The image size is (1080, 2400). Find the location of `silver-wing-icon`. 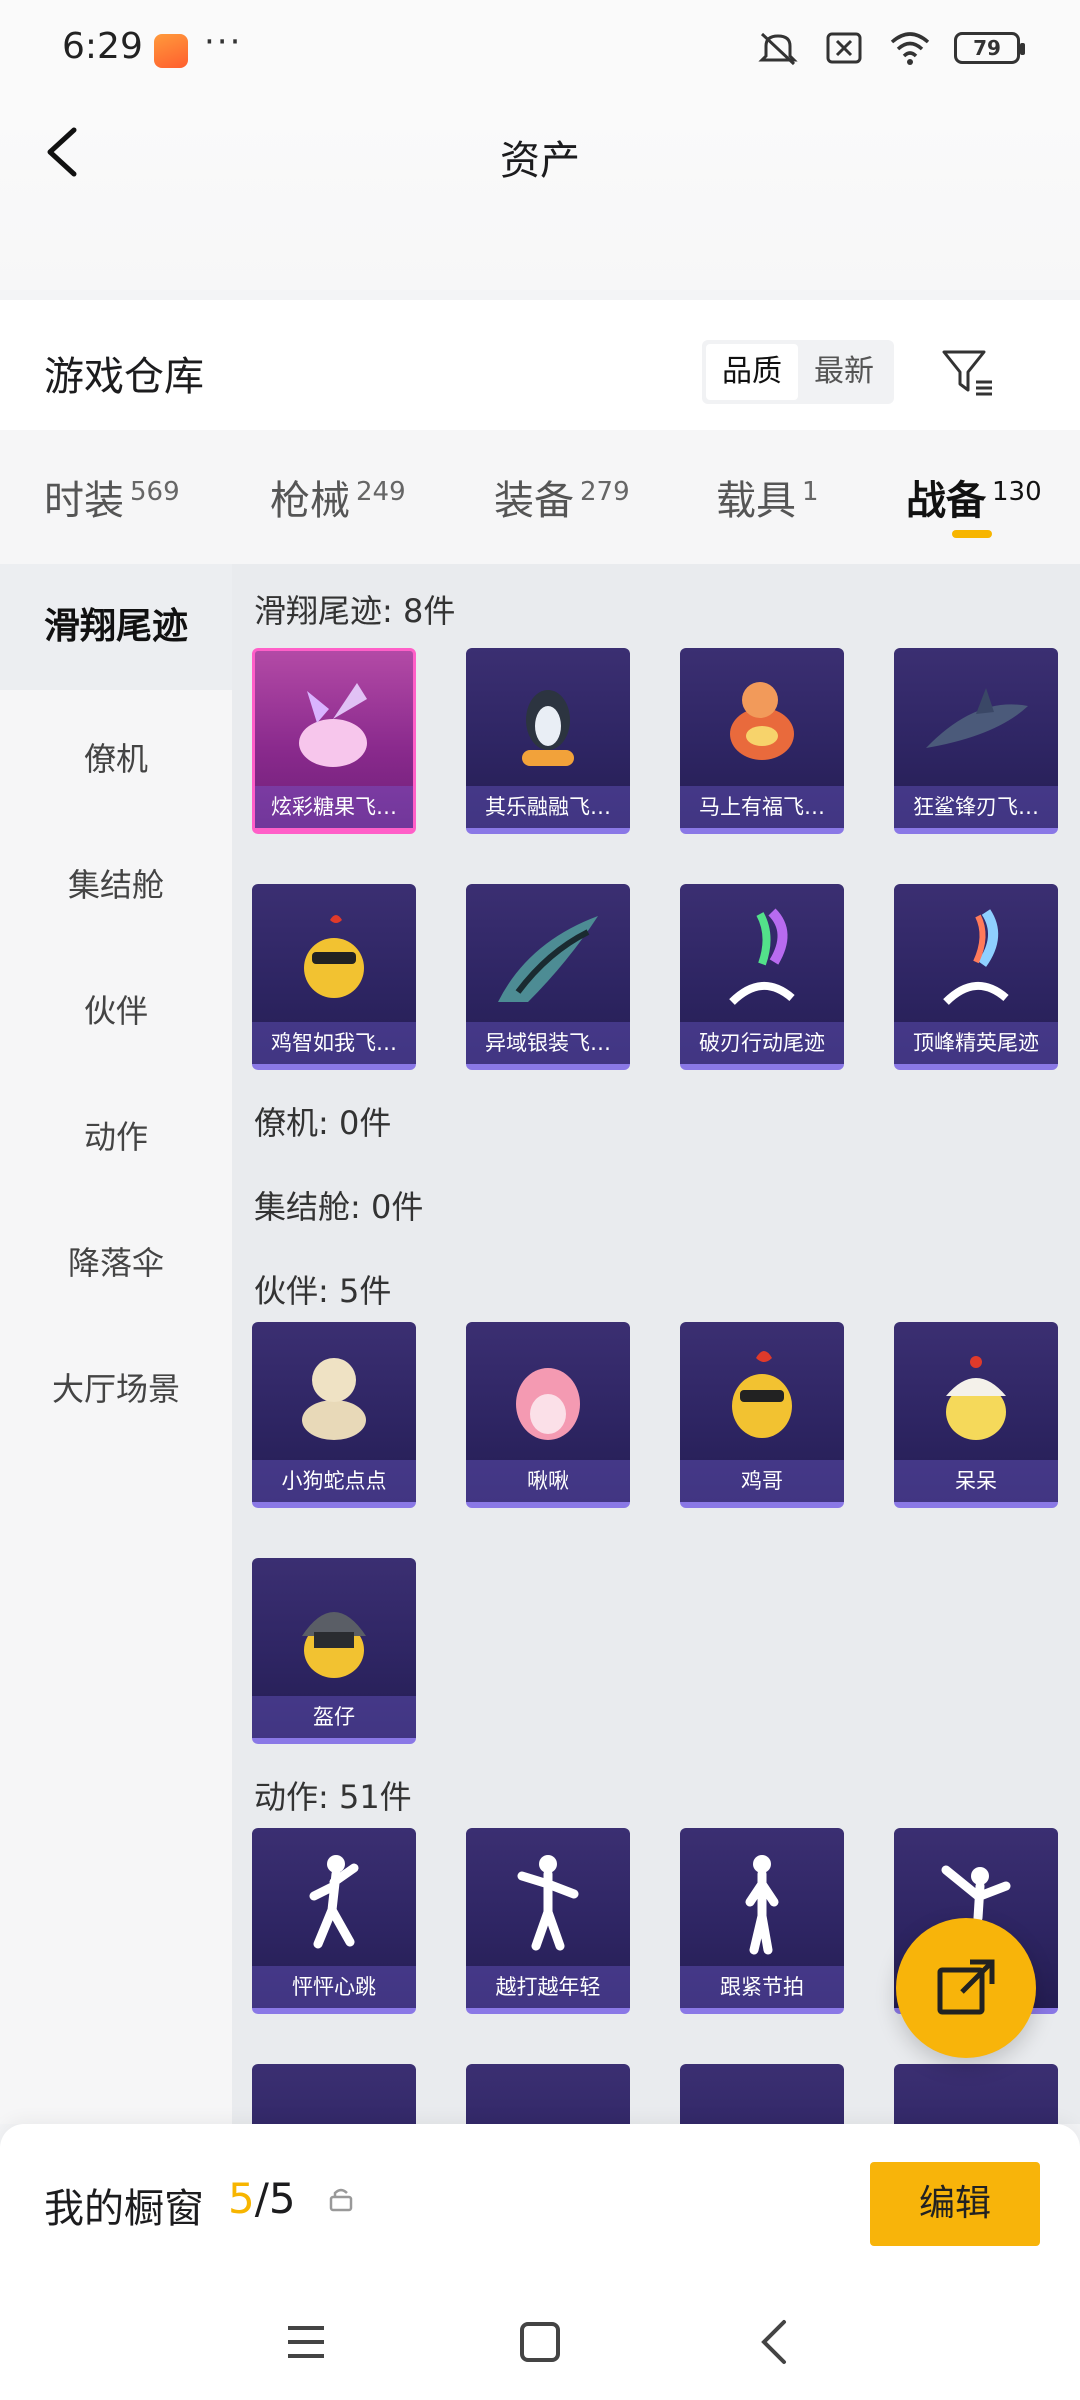

silver-wing-icon is located at coordinates (548, 959).